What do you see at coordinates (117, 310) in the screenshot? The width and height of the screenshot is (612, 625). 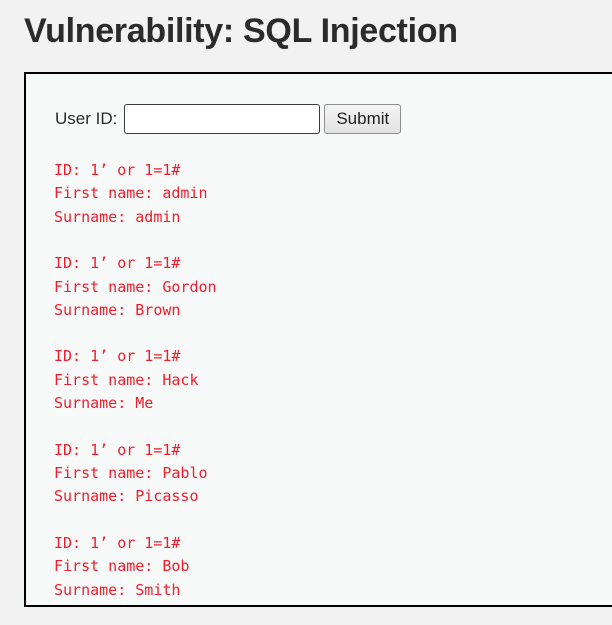 I see `result-surname-line: Surname: Brown` at bounding box center [117, 310].